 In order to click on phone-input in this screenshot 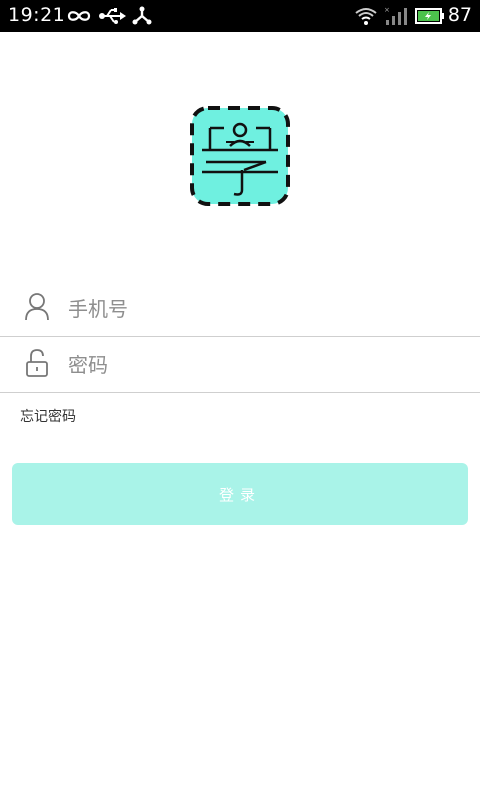, I will do `click(263, 309)`.